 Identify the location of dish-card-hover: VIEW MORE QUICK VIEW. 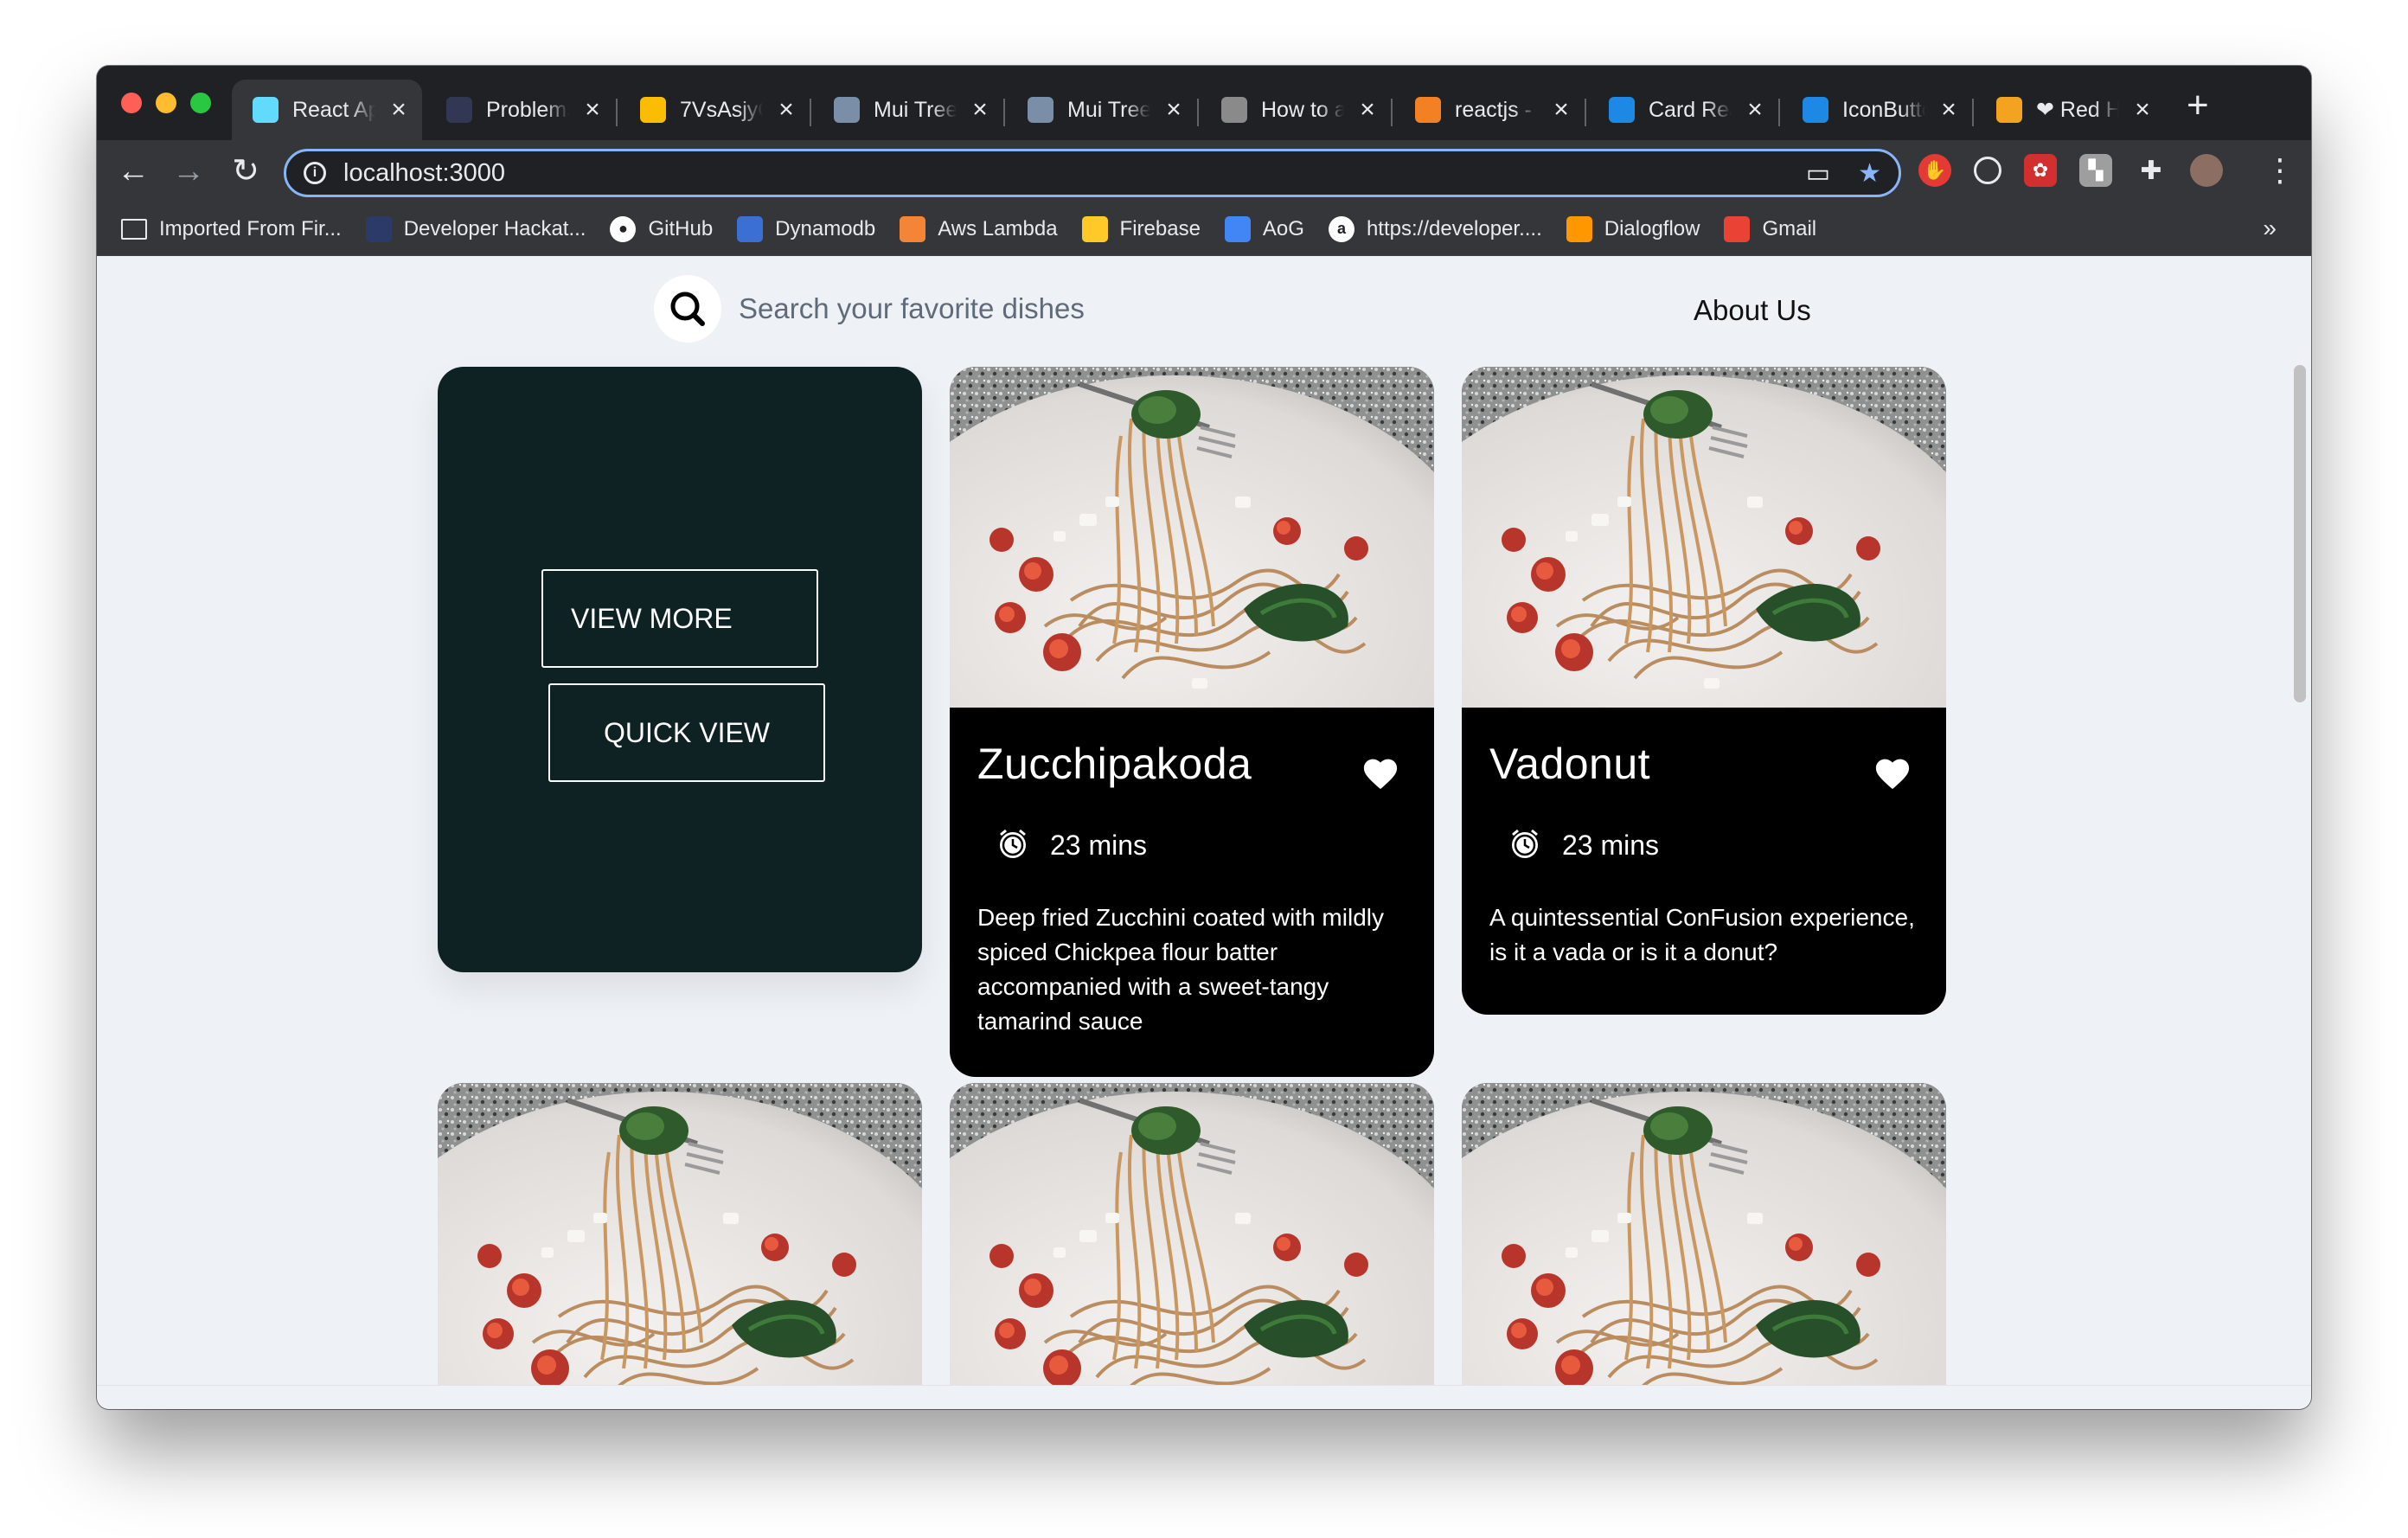
(680, 670).